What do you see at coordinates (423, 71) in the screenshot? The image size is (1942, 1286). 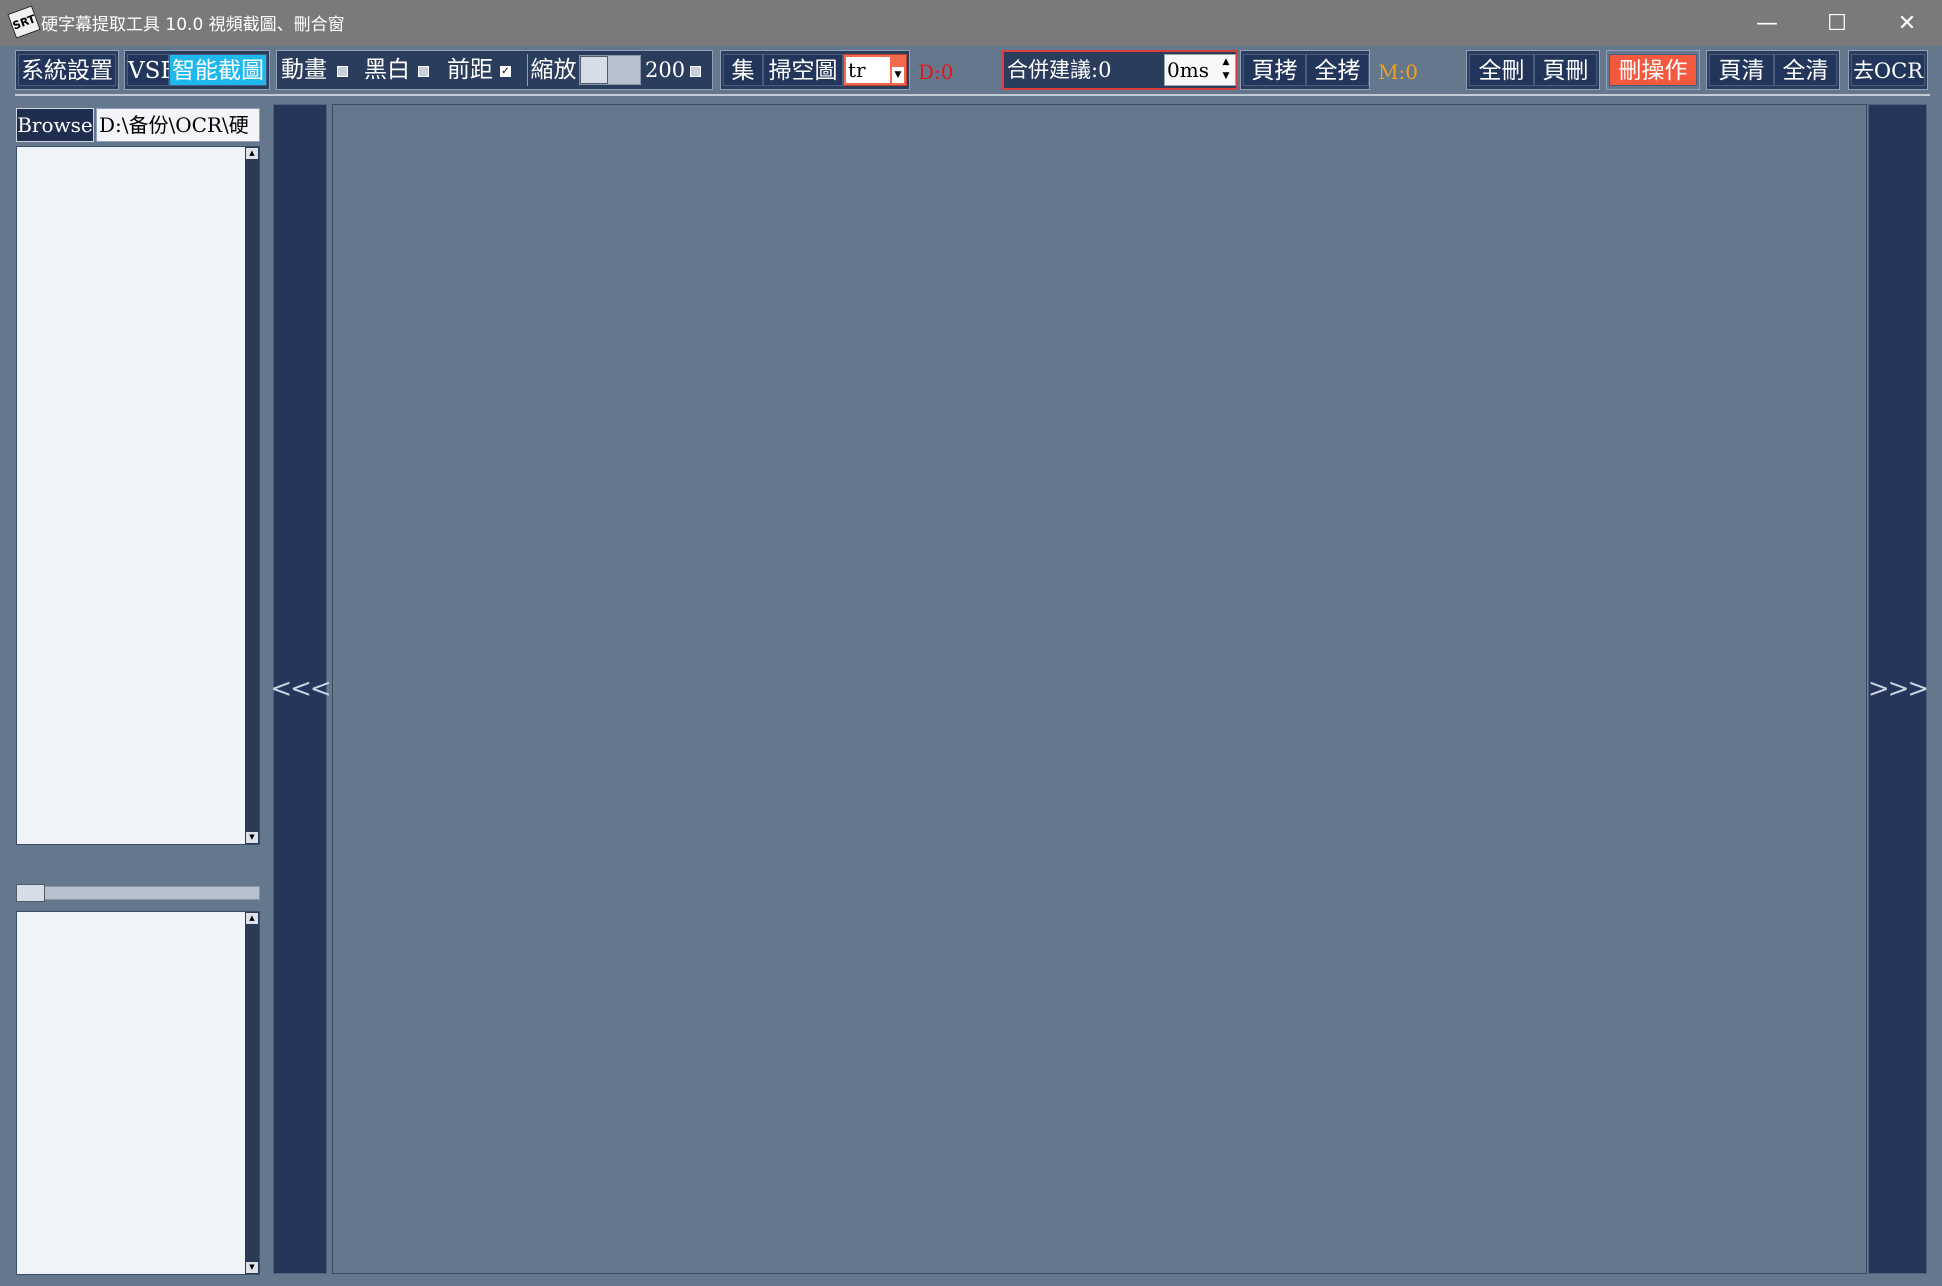 I see `black-white-checkbox` at bounding box center [423, 71].